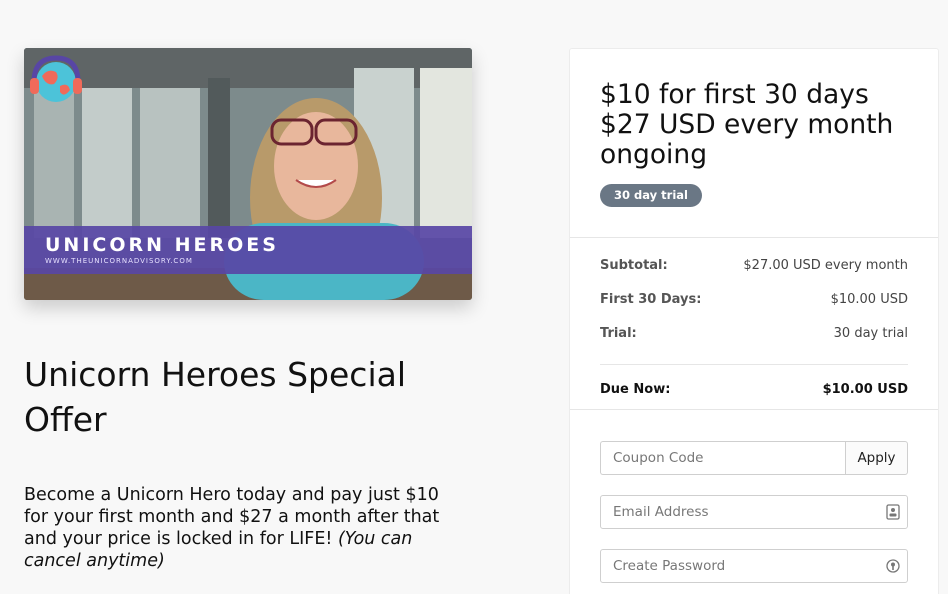  What do you see at coordinates (654, 154) in the screenshot?
I see `price-line-ongoing: ongoing` at bounding box center [654, 154].